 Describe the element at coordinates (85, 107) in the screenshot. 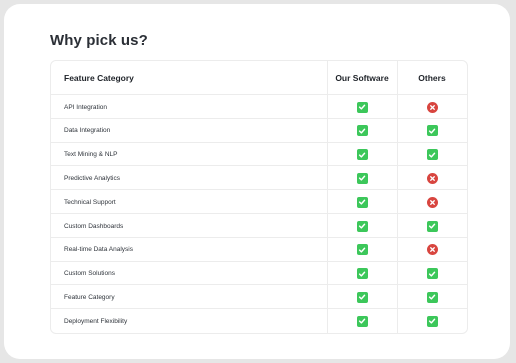

I see `feature-label: API Integration` at that location.